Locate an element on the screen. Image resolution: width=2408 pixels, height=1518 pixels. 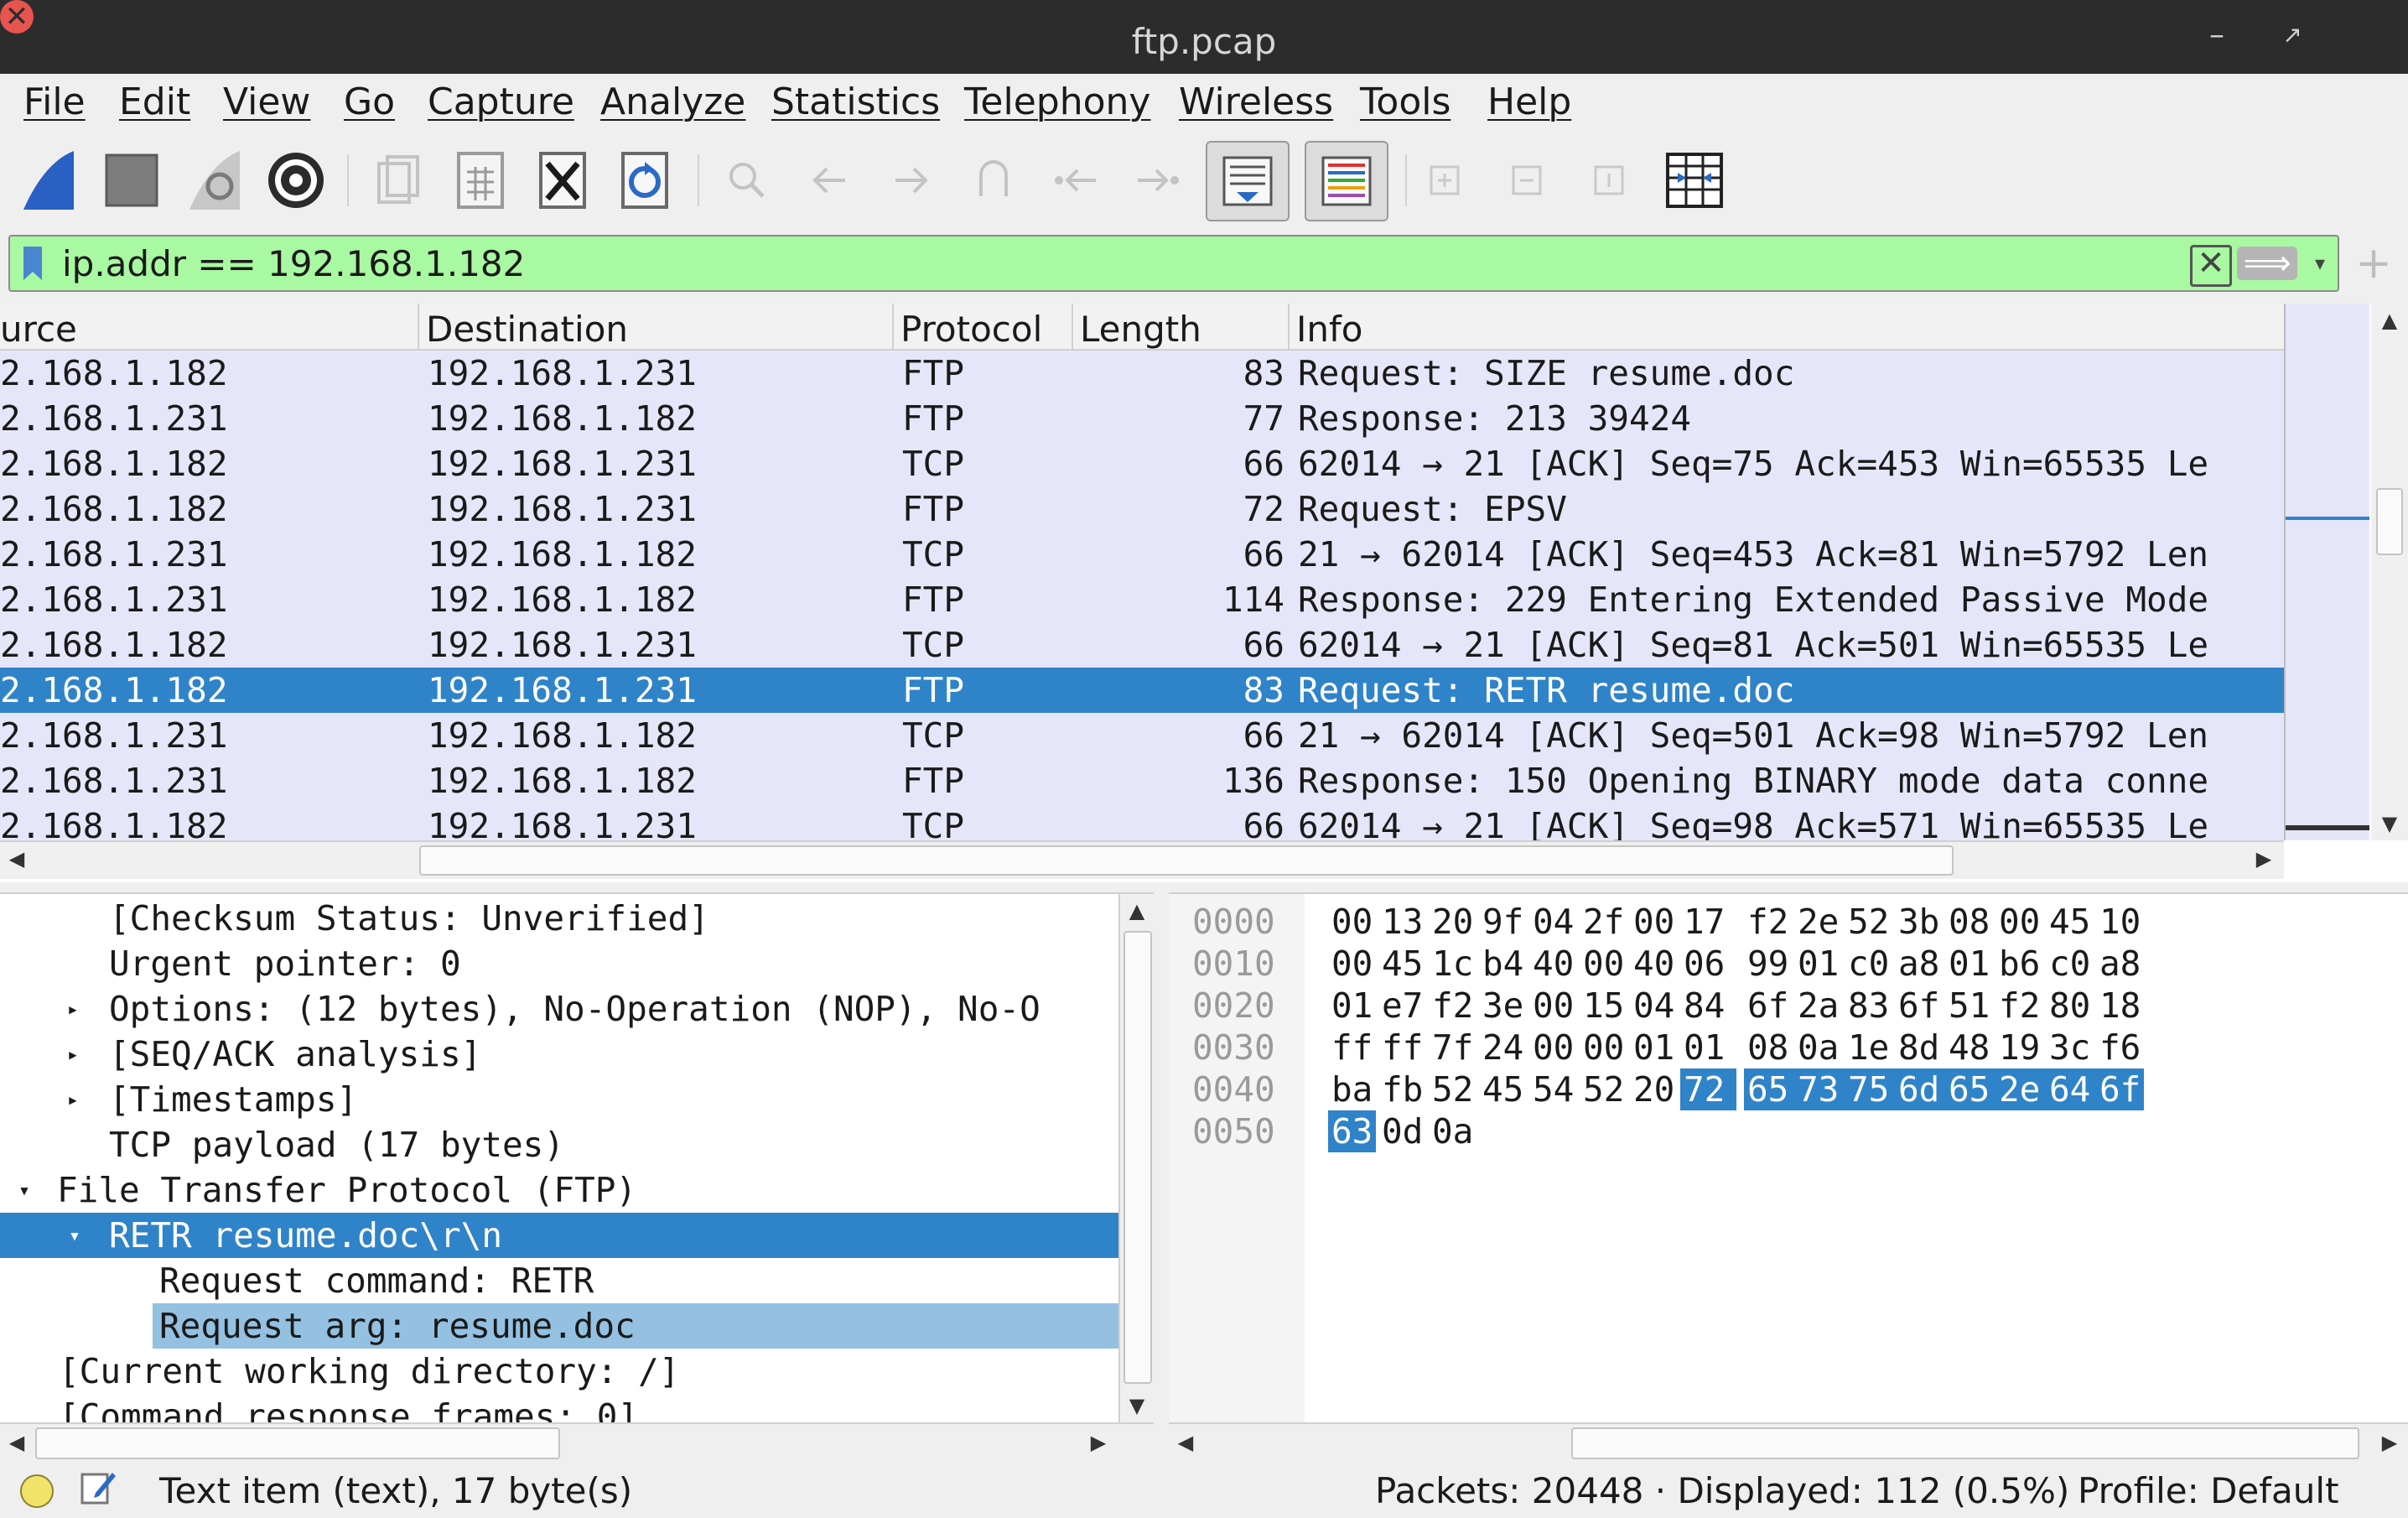
shark-fin-icon is located at coordinates (48, 180).